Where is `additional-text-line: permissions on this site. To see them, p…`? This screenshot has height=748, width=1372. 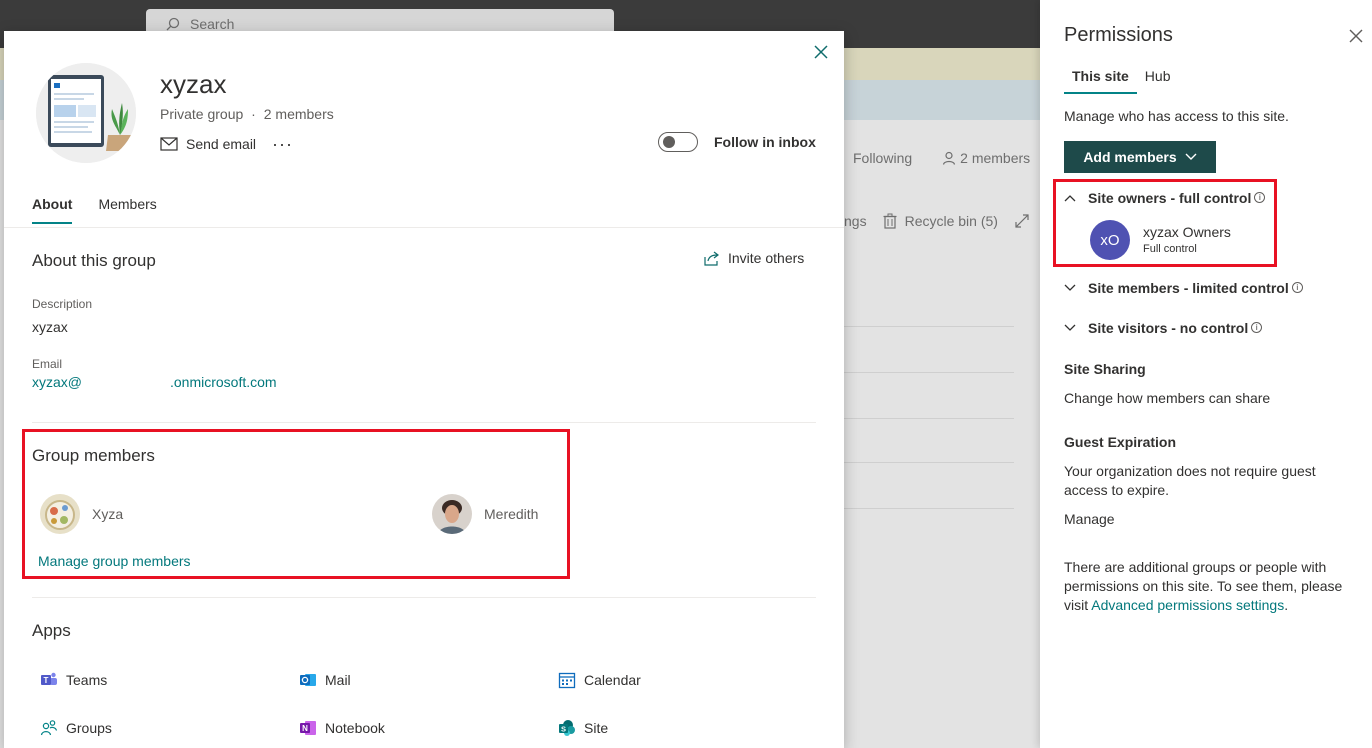
additional-text-line: permissions on this site. To see them, p… is located at coordinates (1203, 586).